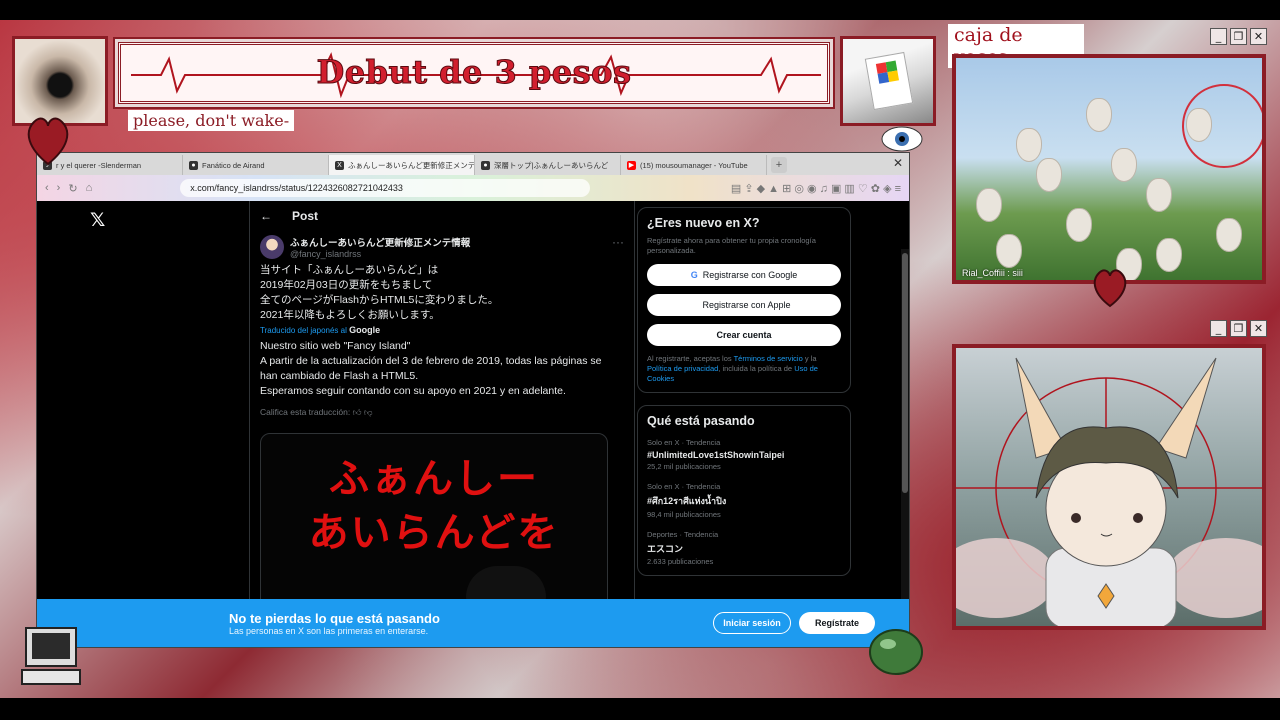 The image size is (1280, 720). I want to click on author-handle: @fancy_islandrss, so click(380, 254).